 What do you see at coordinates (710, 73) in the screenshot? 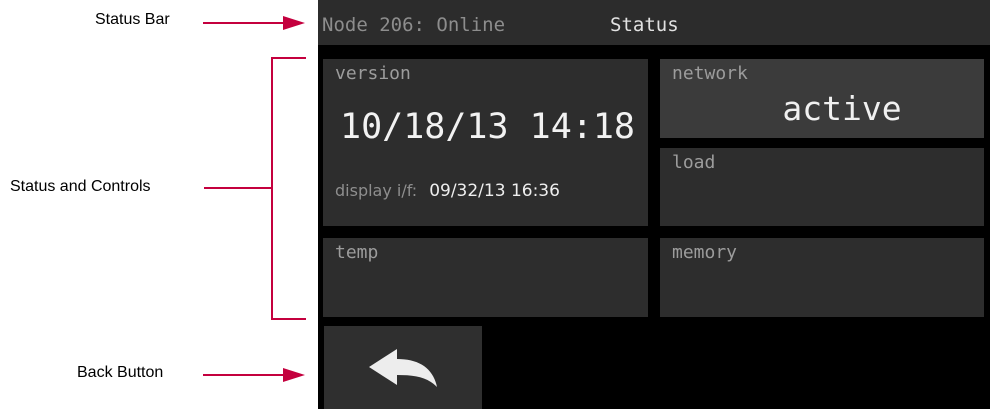
I see `panel-label: network` at bounding box center [710, 73].